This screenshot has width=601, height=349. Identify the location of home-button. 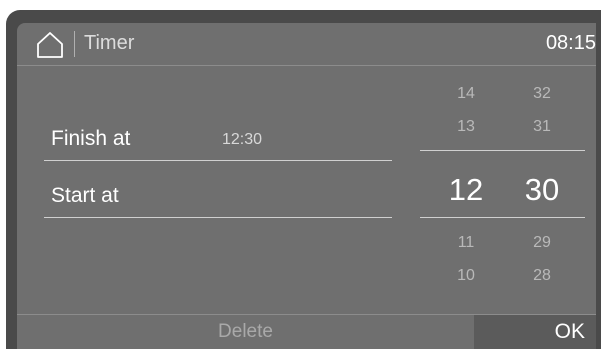
(50, 45).